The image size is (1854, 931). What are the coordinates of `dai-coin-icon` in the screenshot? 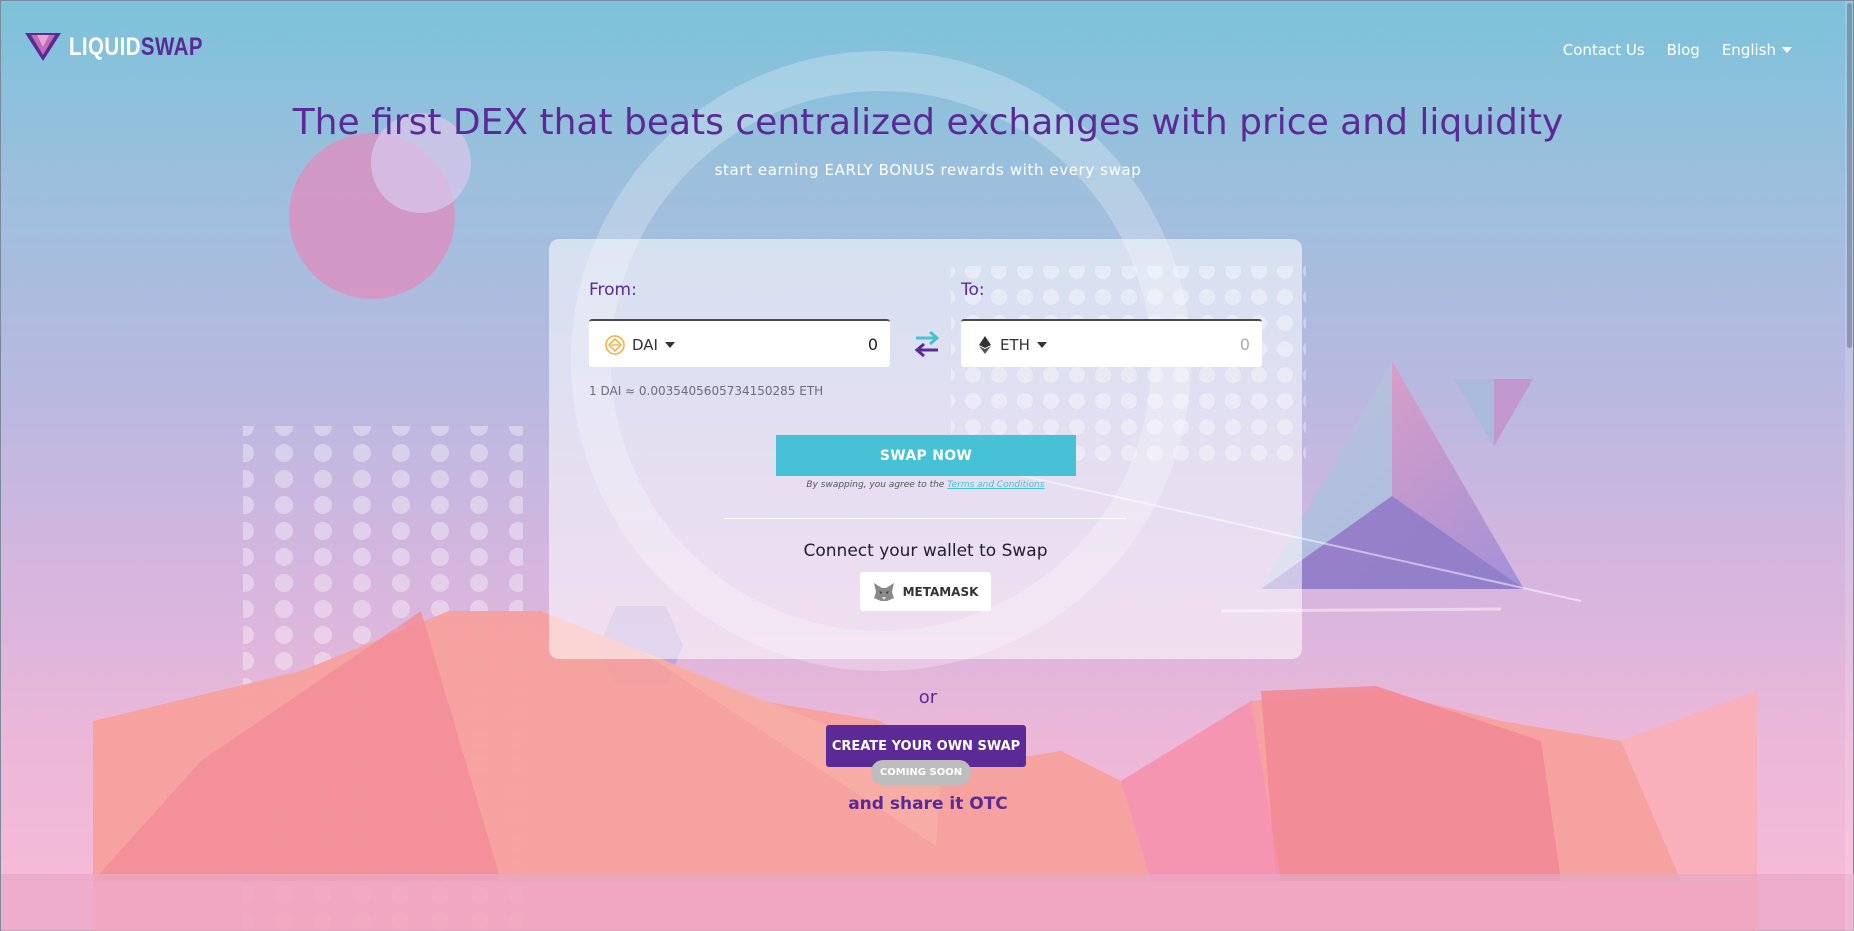 It's located at (615, 345).